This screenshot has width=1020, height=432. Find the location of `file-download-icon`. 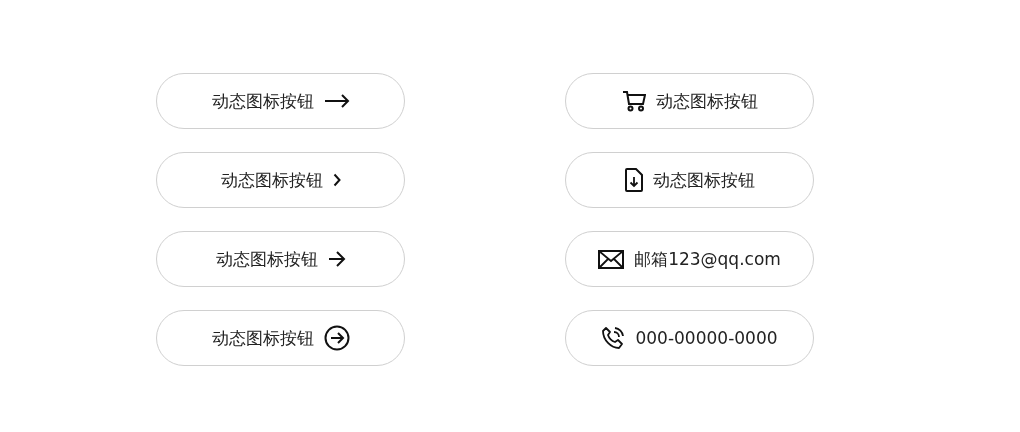

file-download-icon is located at coordinates (633, 180).